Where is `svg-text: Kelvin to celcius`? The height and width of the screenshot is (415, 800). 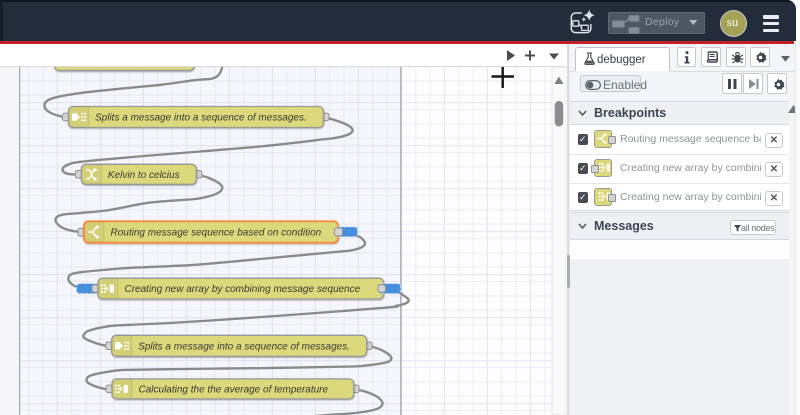 svg-text: Kelvin to celcius is located at coordinates (144, 175).